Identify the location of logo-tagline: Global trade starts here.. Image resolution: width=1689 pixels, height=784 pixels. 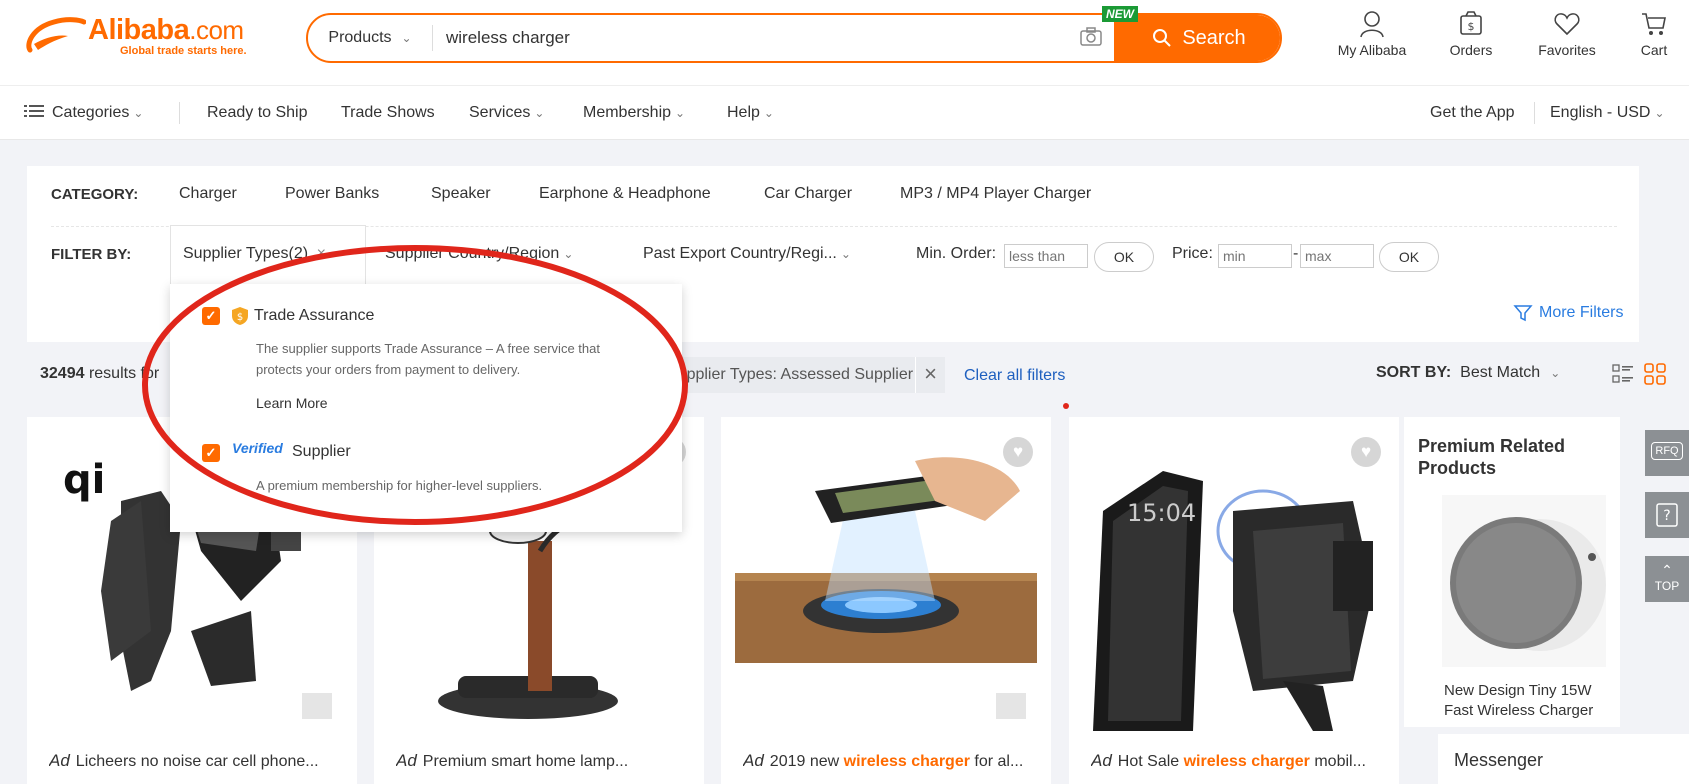
(183, 51).